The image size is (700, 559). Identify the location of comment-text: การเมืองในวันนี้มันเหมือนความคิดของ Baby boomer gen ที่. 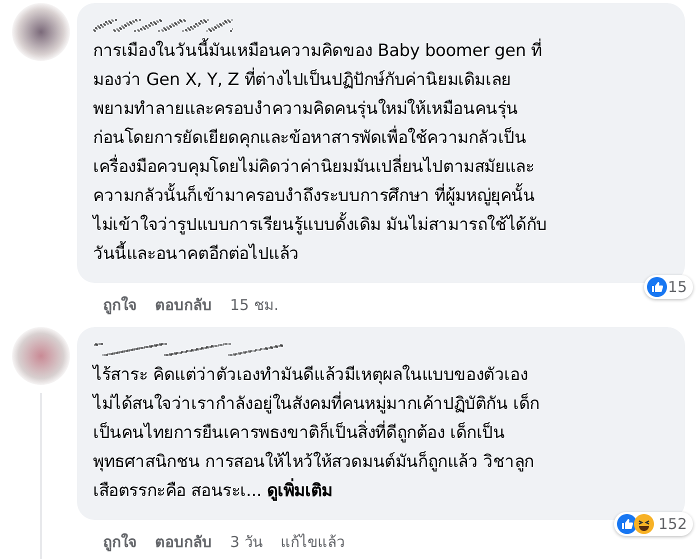
(381, 51).